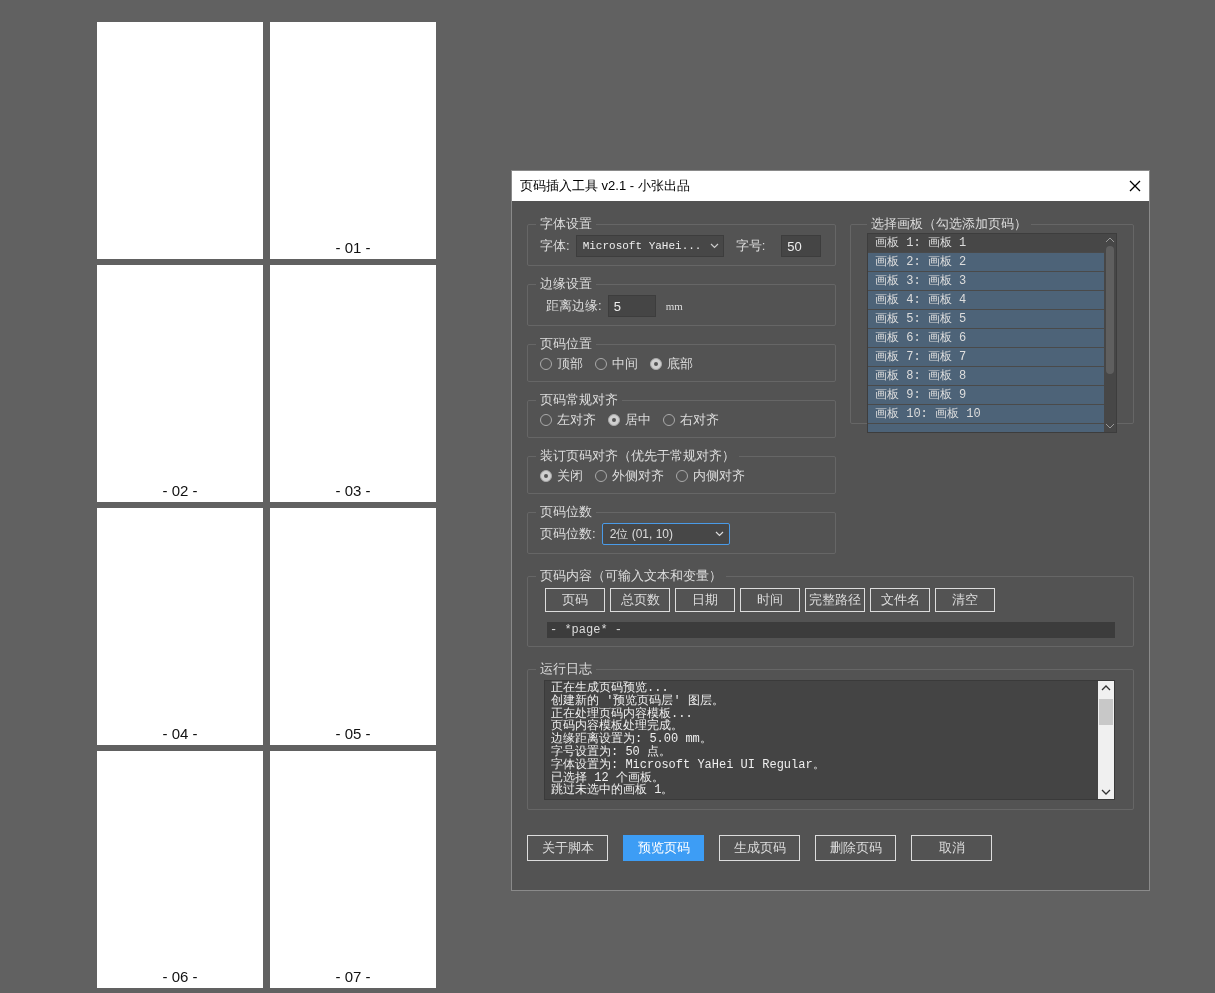 Image resolution: width=1215 pixels, height=993 pixels. What do you see at coordinates (855, 848) in the screenshot?
I see `dialog-button: 删除页码` at bounding box center [855, 848].